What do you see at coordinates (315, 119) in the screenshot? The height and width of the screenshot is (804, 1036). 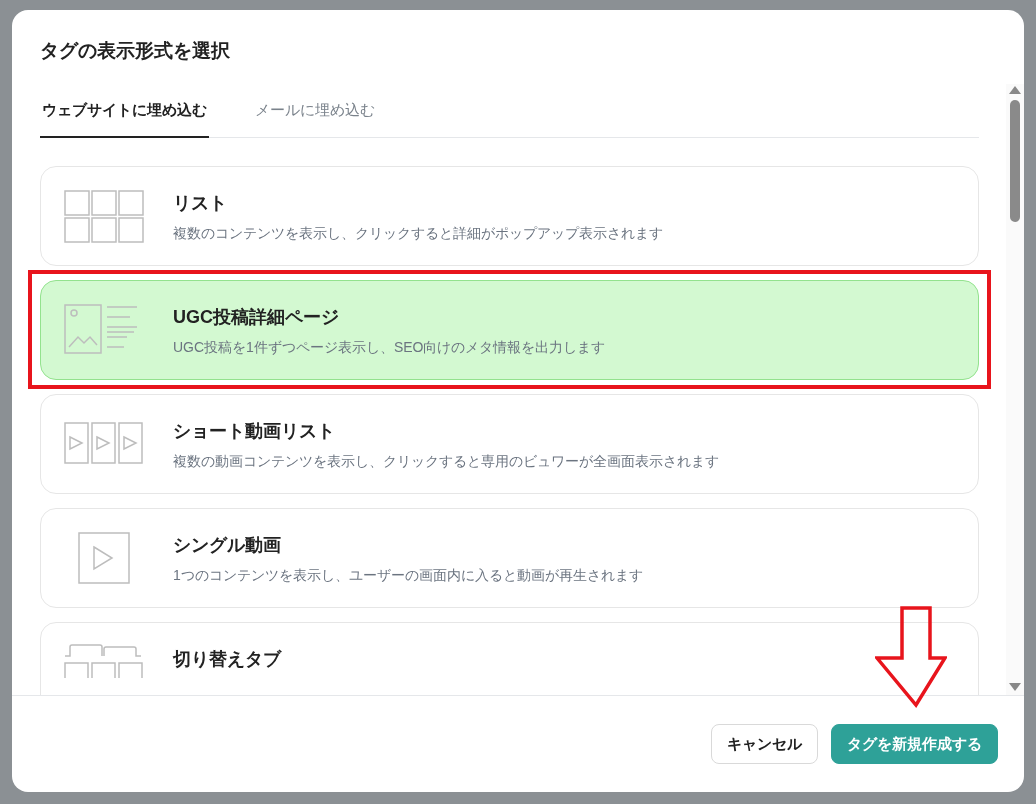 I see `tab: メールに埋め込む` at bounding box center [315, 119].